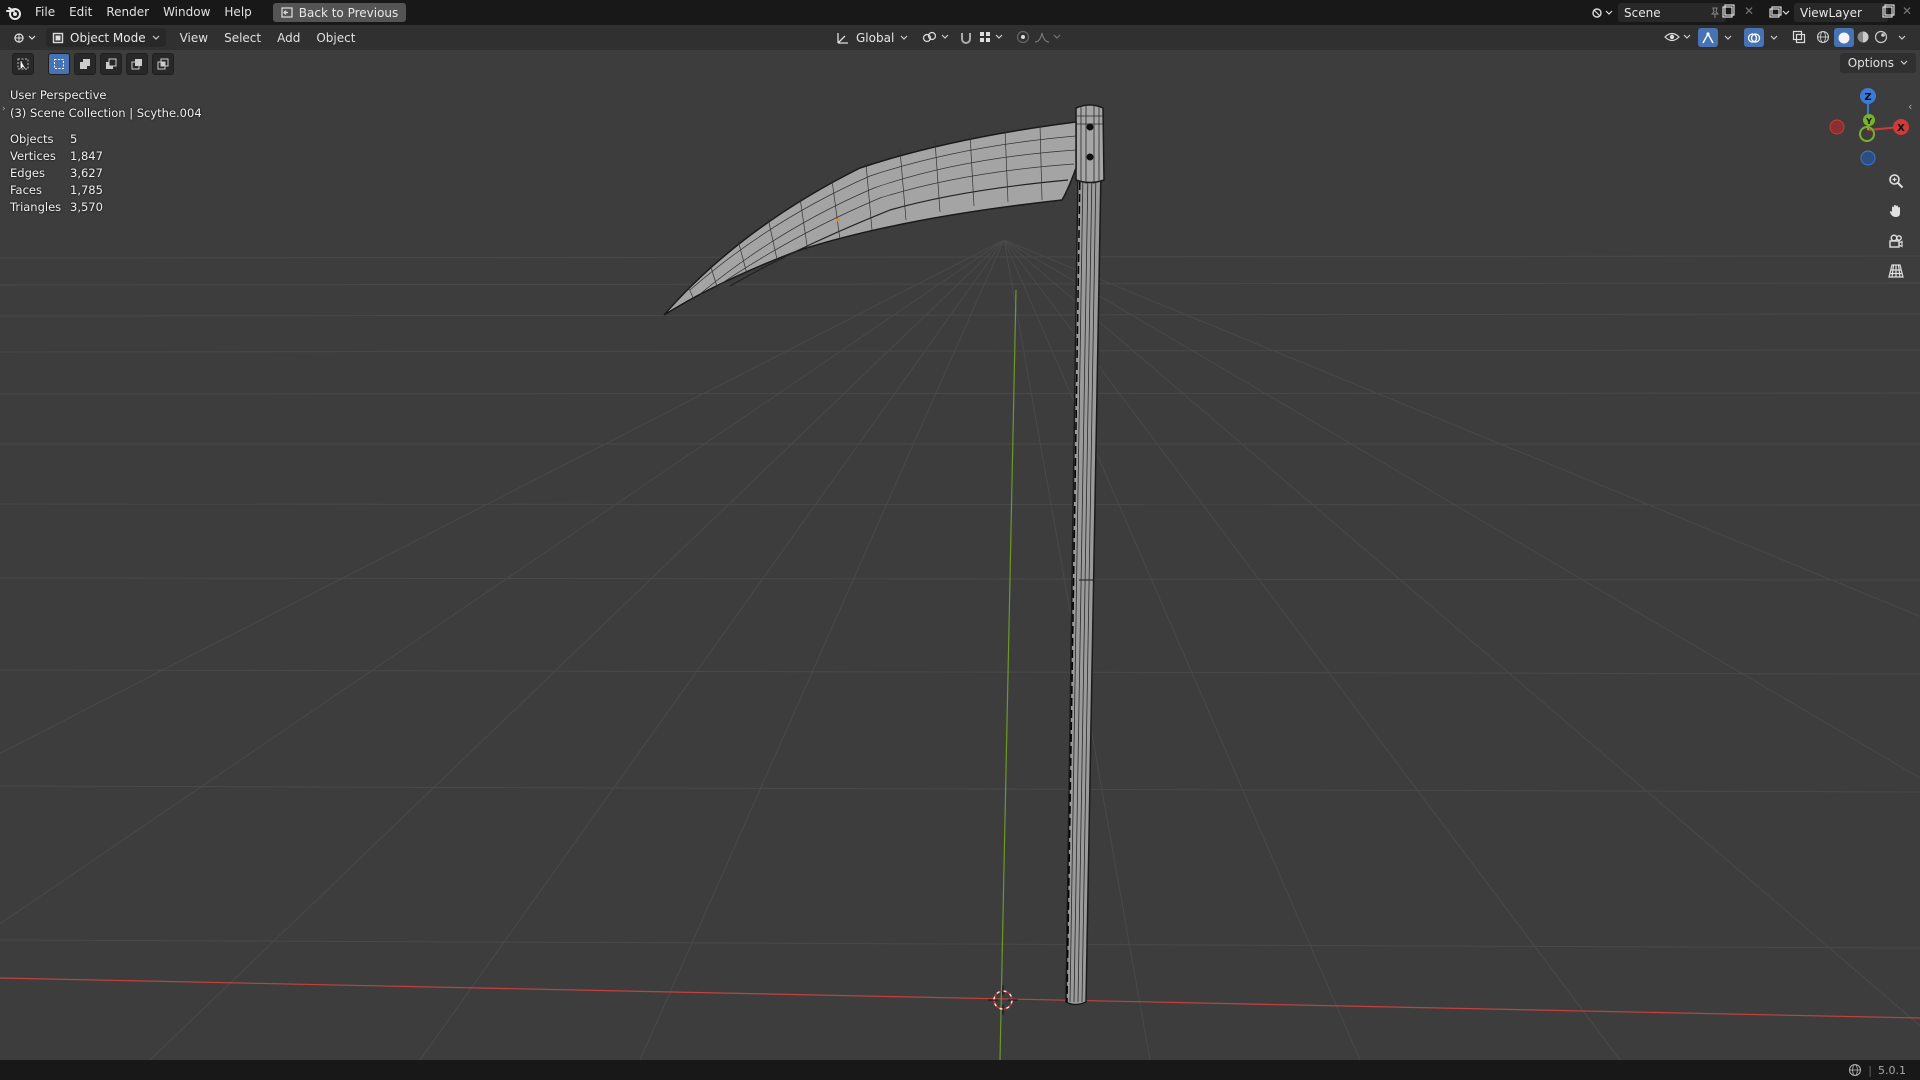 This screenshot has height=1080, width=1920. Describe the element at coordinates (875, 37) in the screenshot. I see `orientation-label: Global` at that location.